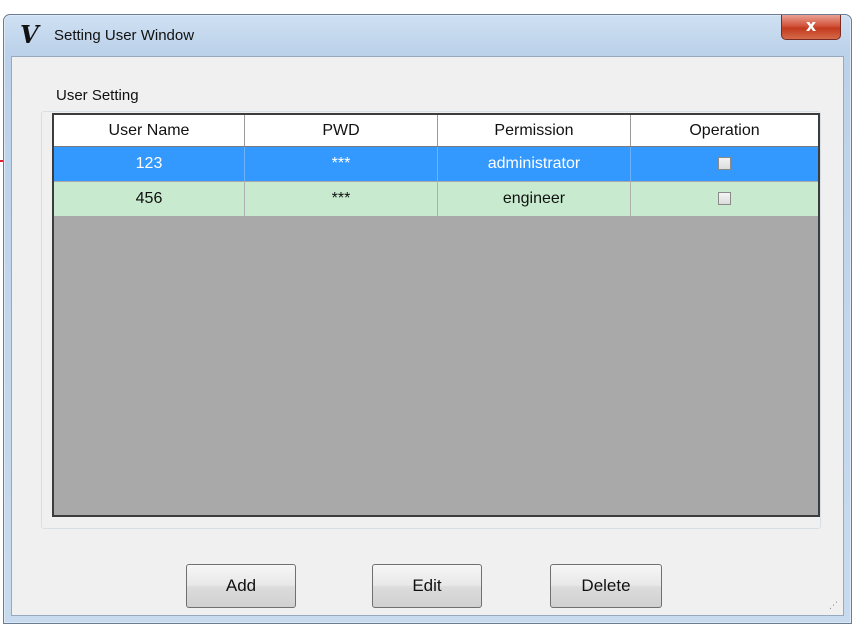  Describe the element at coordinates (427, 35) in the screenshot. I see `title-bar: V Setting User Window x` at that location.